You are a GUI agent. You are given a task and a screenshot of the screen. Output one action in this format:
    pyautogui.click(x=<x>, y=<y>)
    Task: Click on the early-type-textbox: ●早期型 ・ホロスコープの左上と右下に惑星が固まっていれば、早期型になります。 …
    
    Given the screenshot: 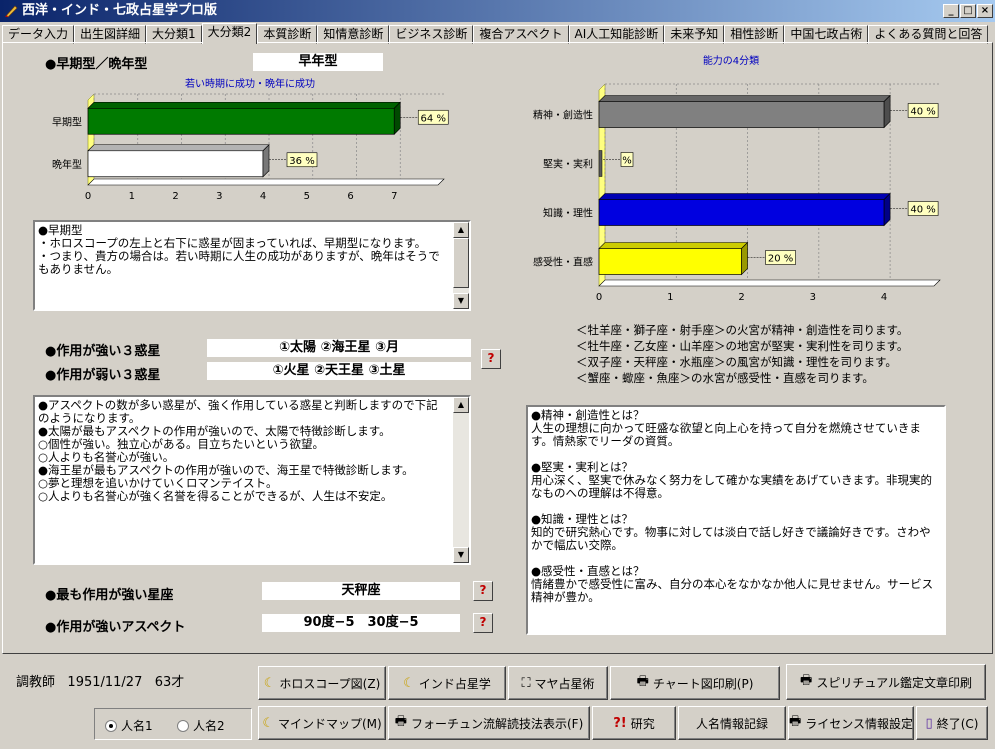 What is the action you would take?
    pyautogui.click(x=252, y=265)
    